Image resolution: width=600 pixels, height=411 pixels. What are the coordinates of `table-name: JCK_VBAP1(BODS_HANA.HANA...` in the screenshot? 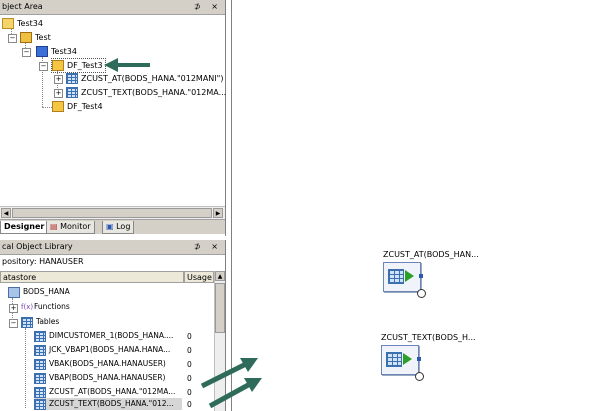 It's located at (110, 349).